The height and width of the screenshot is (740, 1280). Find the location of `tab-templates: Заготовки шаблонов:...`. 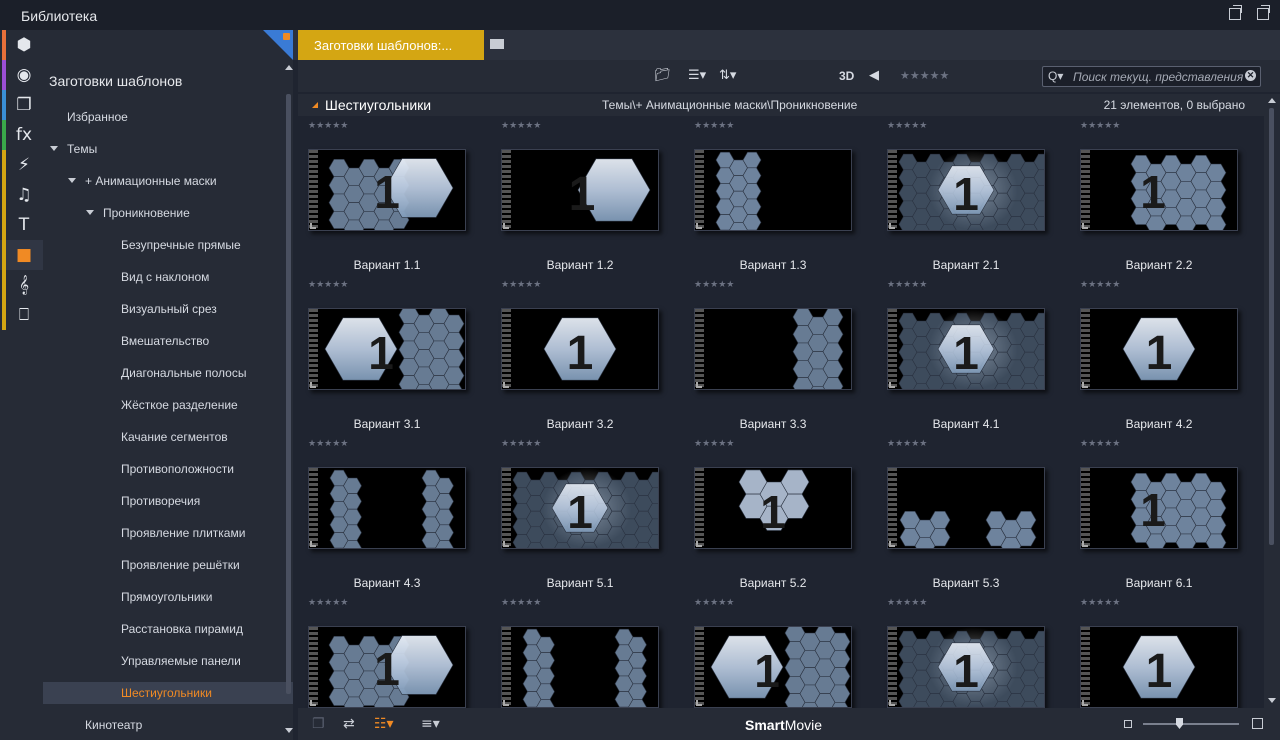

tab-templates: Заготовки шаблонов:... is located at coordinates (391, 45).